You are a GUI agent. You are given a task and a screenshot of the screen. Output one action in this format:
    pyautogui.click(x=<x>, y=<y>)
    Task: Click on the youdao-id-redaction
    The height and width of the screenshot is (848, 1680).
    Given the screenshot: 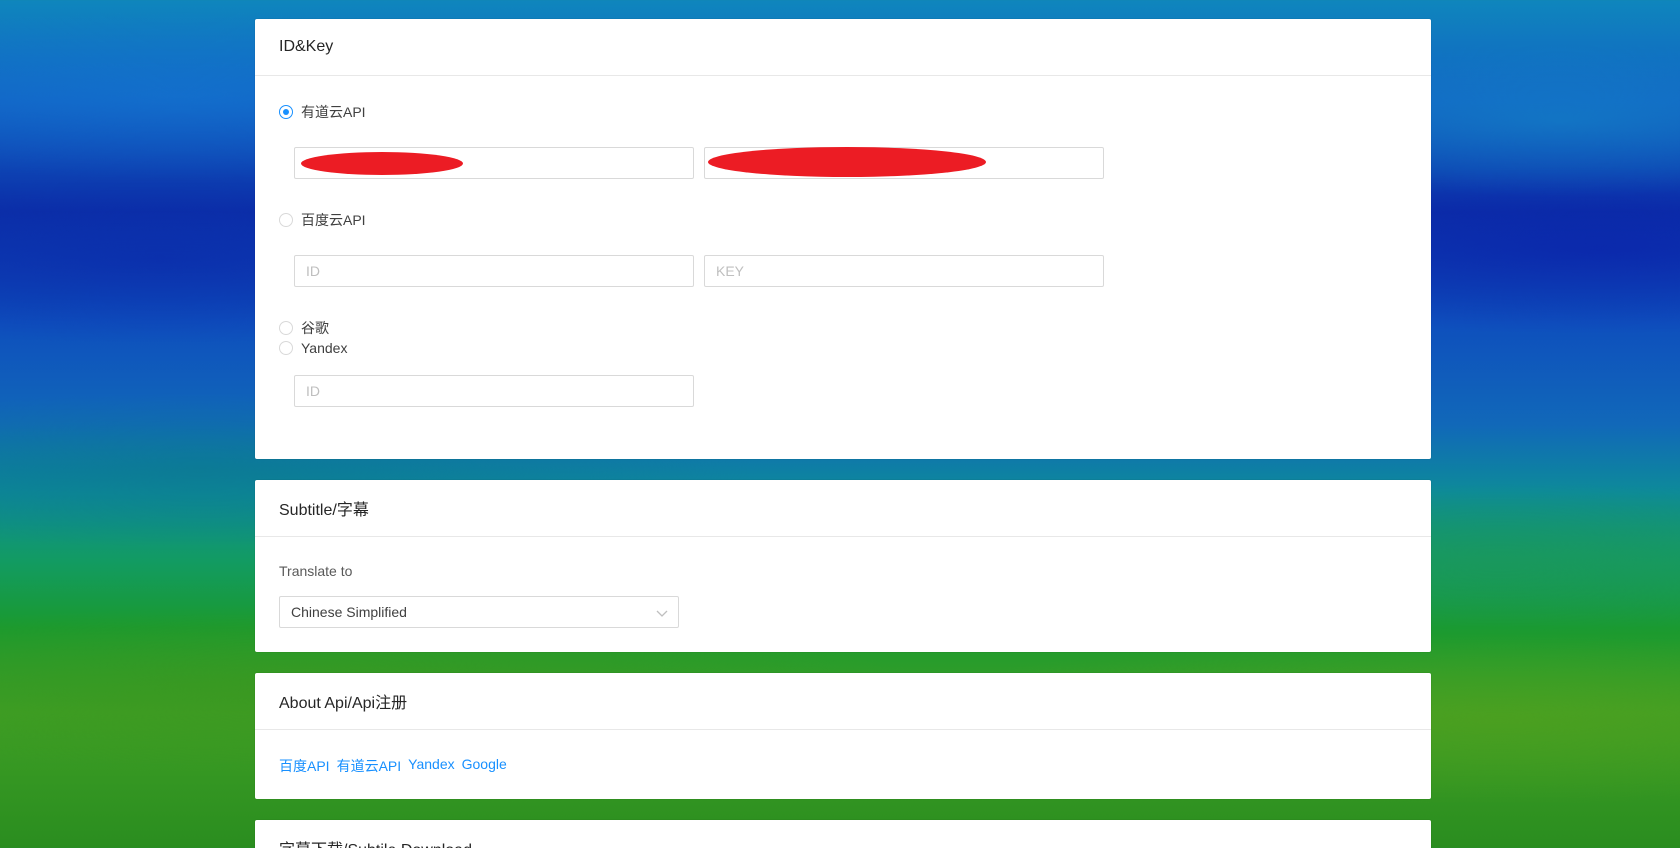 What is the action you would take?
    pyautogui.click(x=382, y=163)
    